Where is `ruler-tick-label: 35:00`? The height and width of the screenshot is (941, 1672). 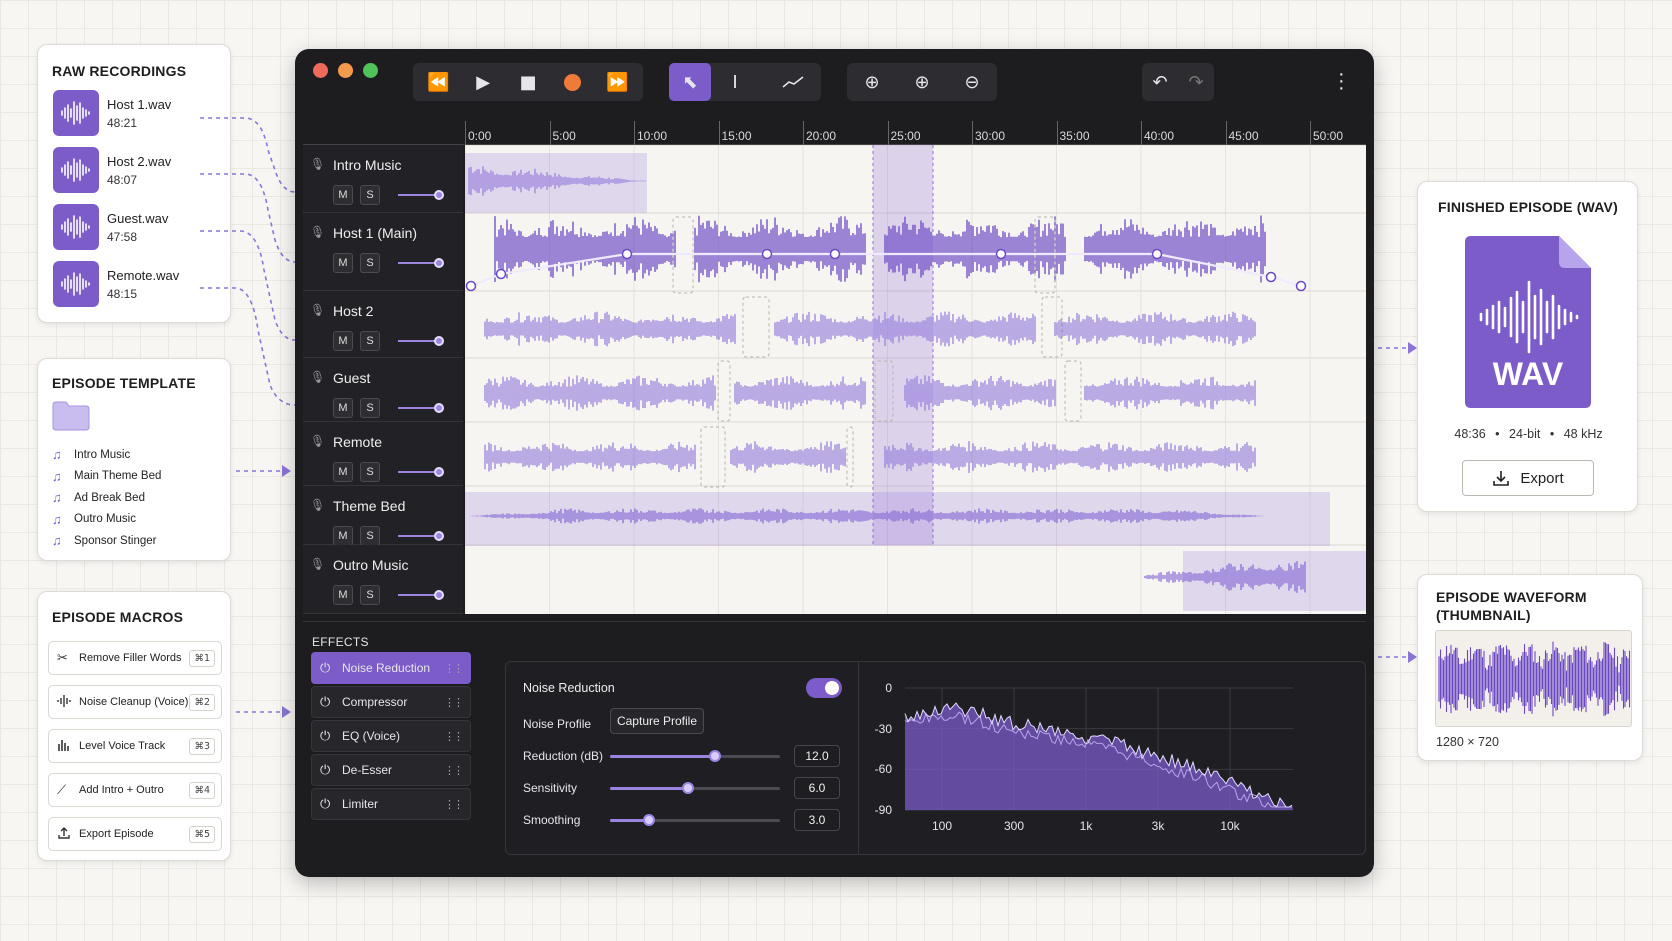
ruler-tick-label: 35:00 is located at coordinates (1074, 136).